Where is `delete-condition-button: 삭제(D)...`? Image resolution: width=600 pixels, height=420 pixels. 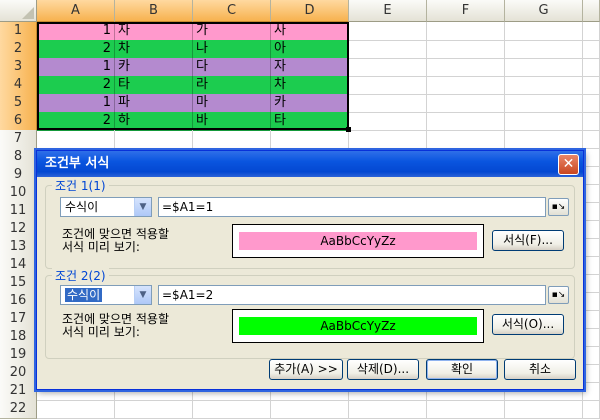 delete-condition-button: 삭제(D)... is located at coordinates (383, 369).